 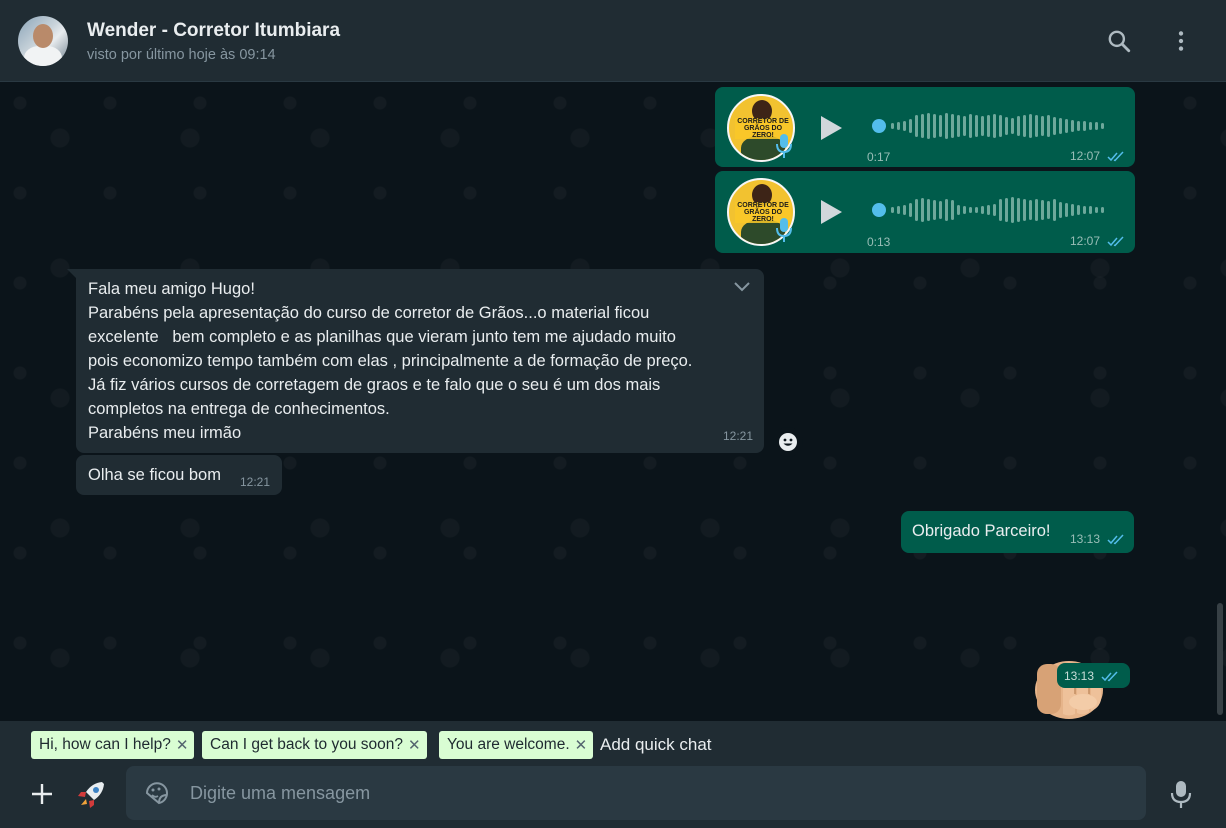 I want to click on message-input, so click(x=660, y=793).